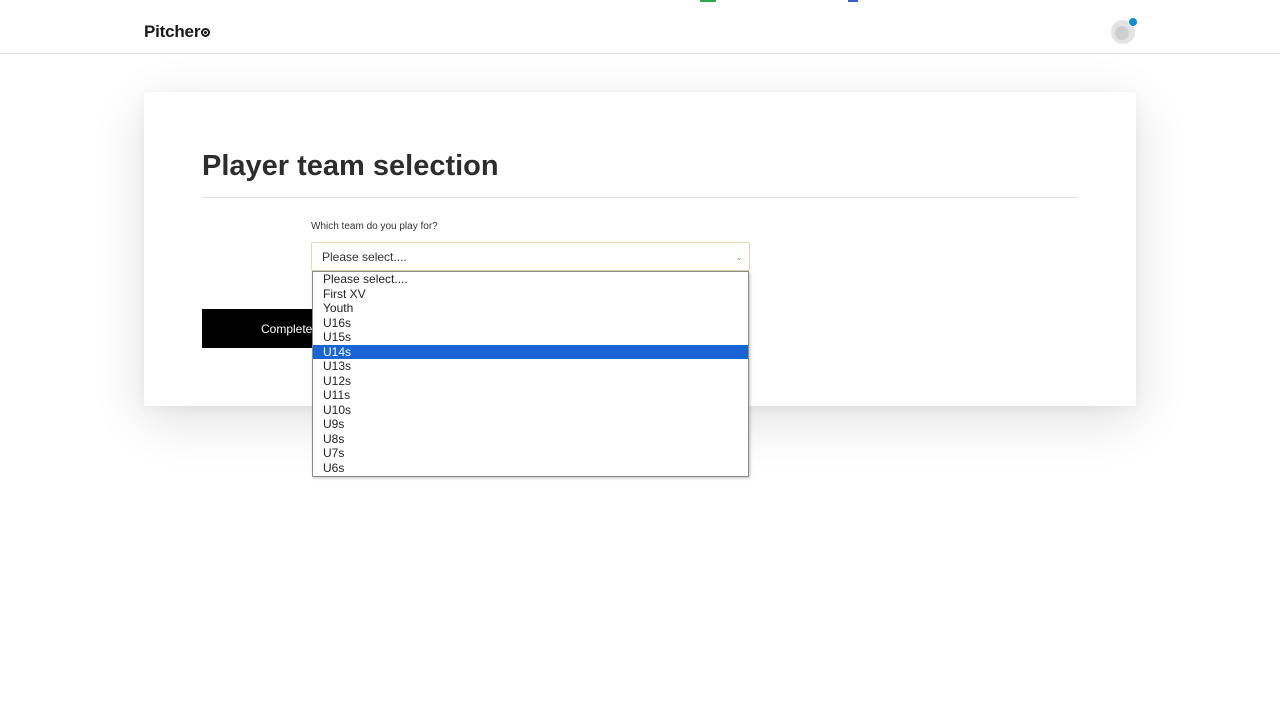 Image resolution: width=1280 pixels, height=720 pixels. What do you see at coordinates (530, 424) in the screenshot?
I see `team-option: U9s` at bounding box center [530, 424].